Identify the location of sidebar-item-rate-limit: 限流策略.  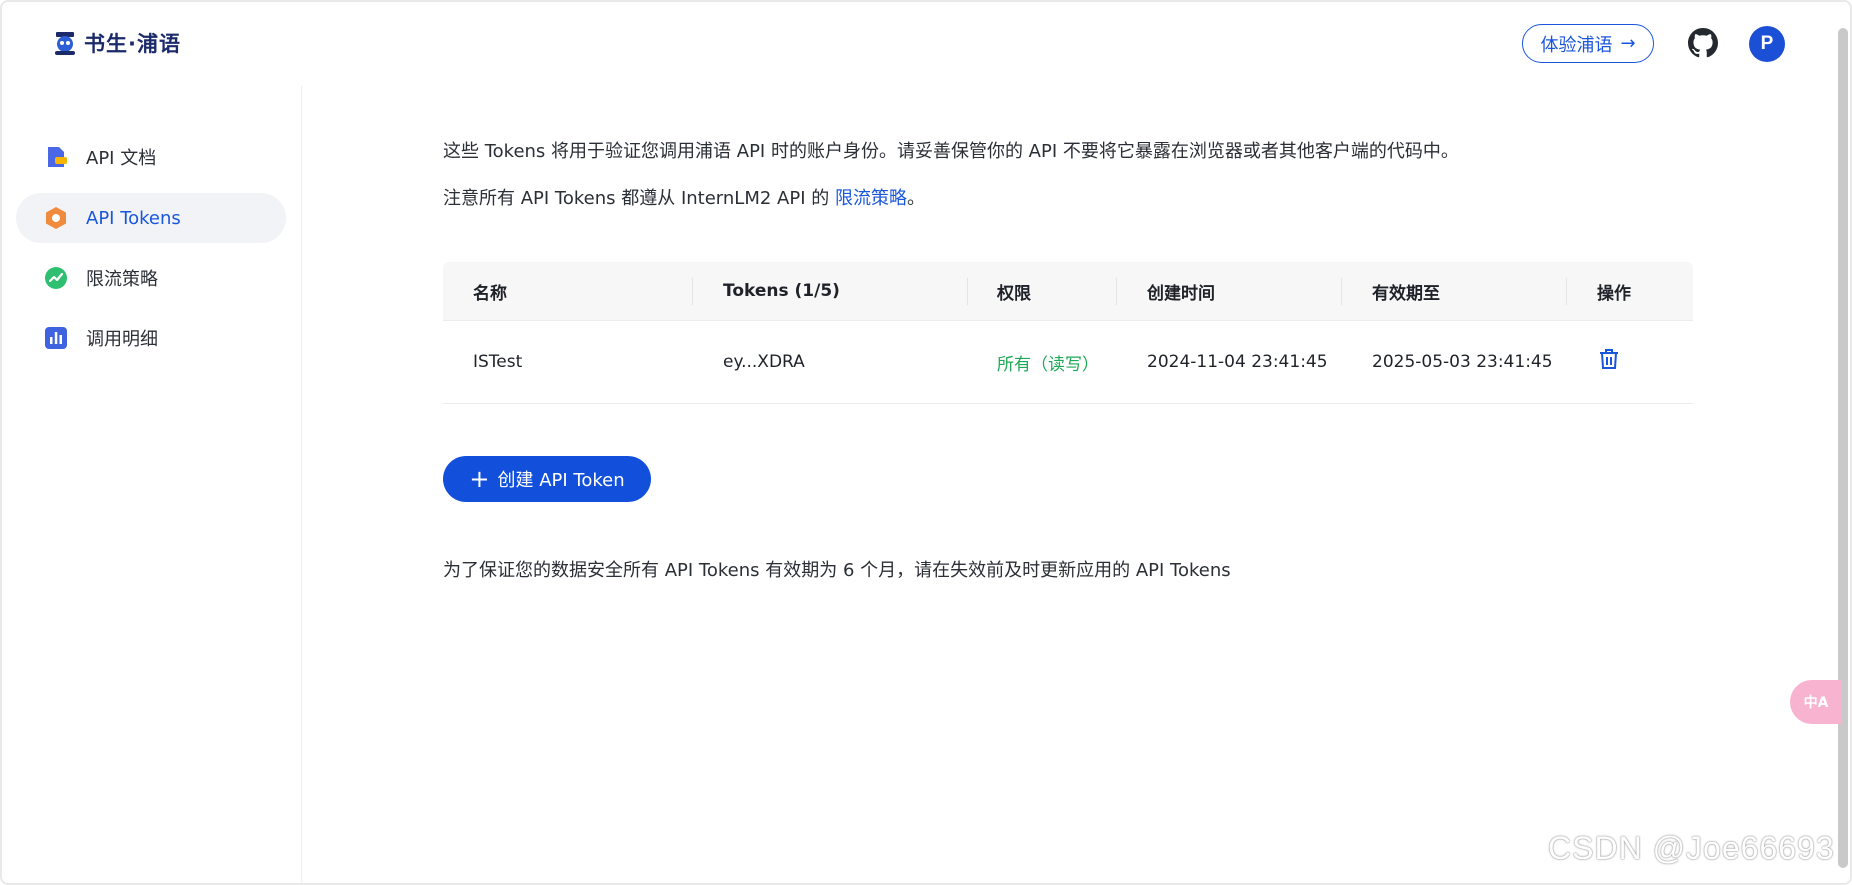
(151, 278).